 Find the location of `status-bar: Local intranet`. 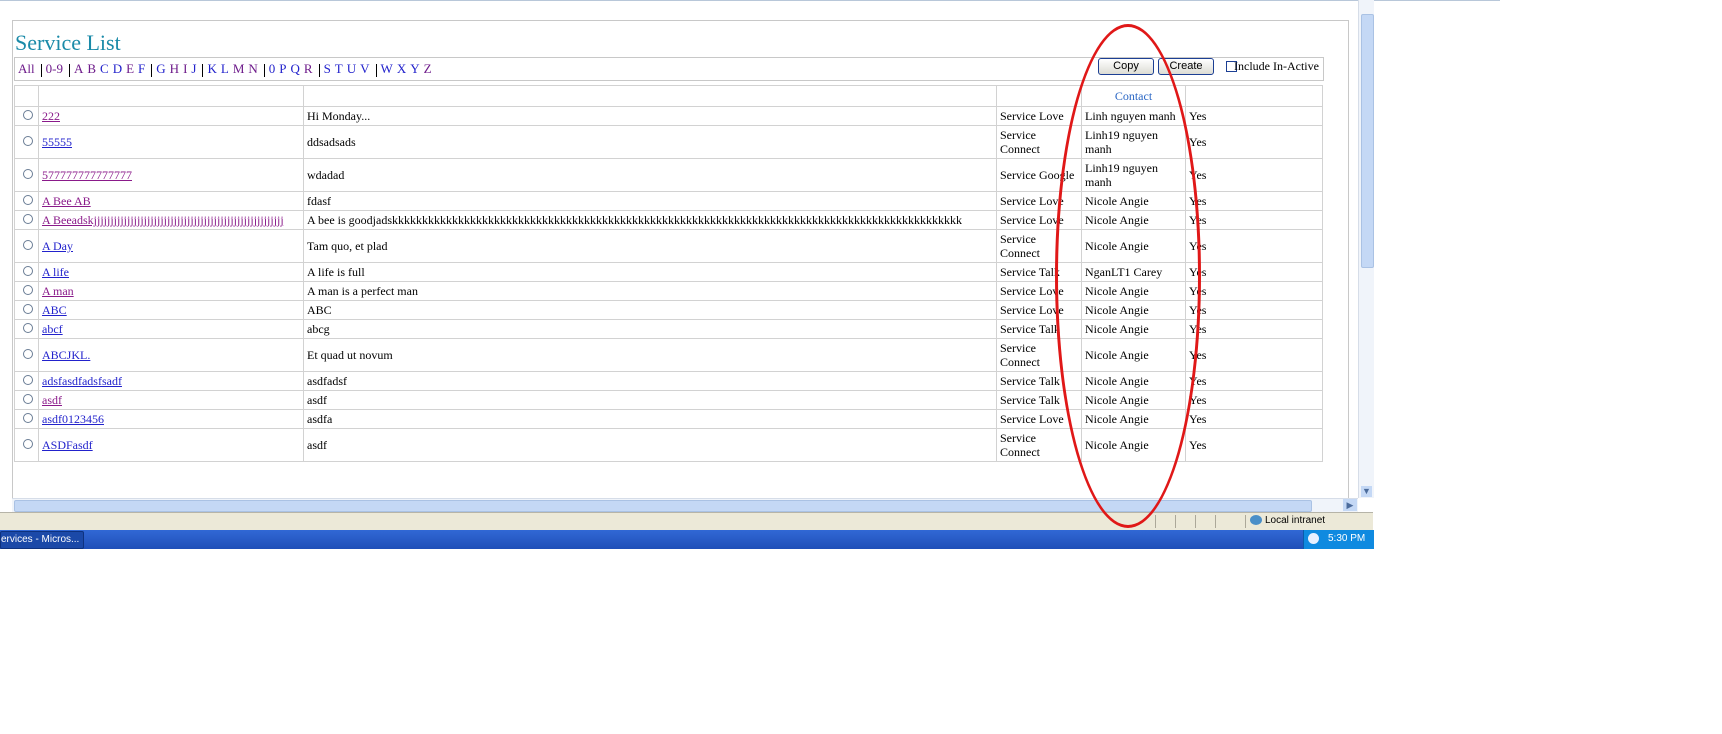

status-bar: Local intranet is located at coordinates (686, 521).